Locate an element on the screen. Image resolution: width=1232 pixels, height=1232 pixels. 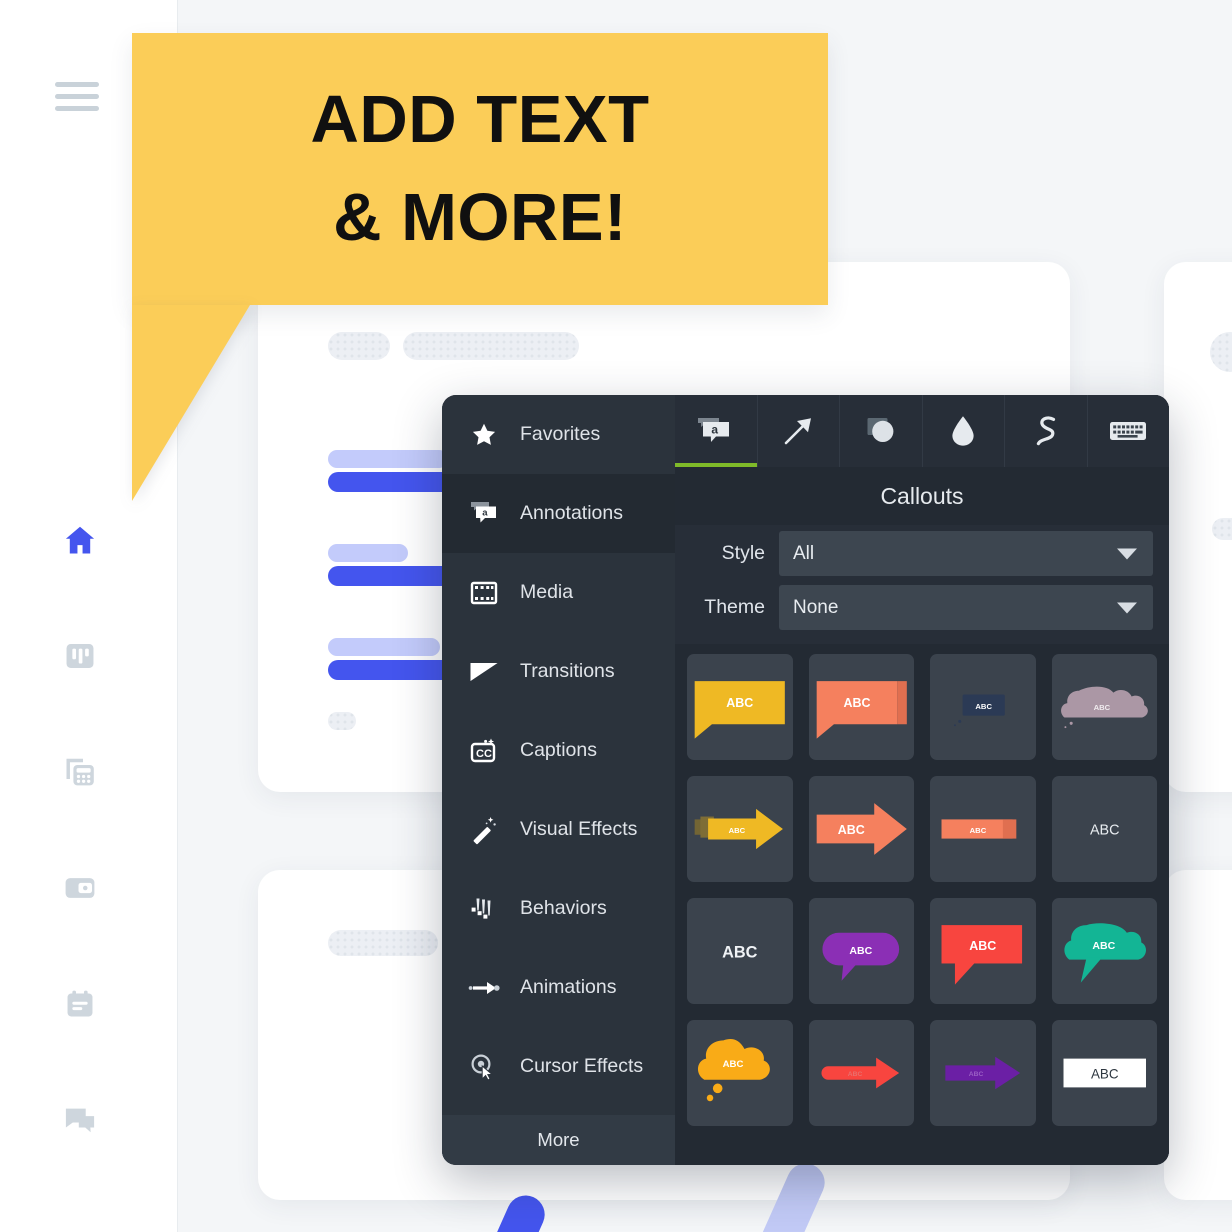
panel-item-label: Transitions is located at coordinates (567, 671).